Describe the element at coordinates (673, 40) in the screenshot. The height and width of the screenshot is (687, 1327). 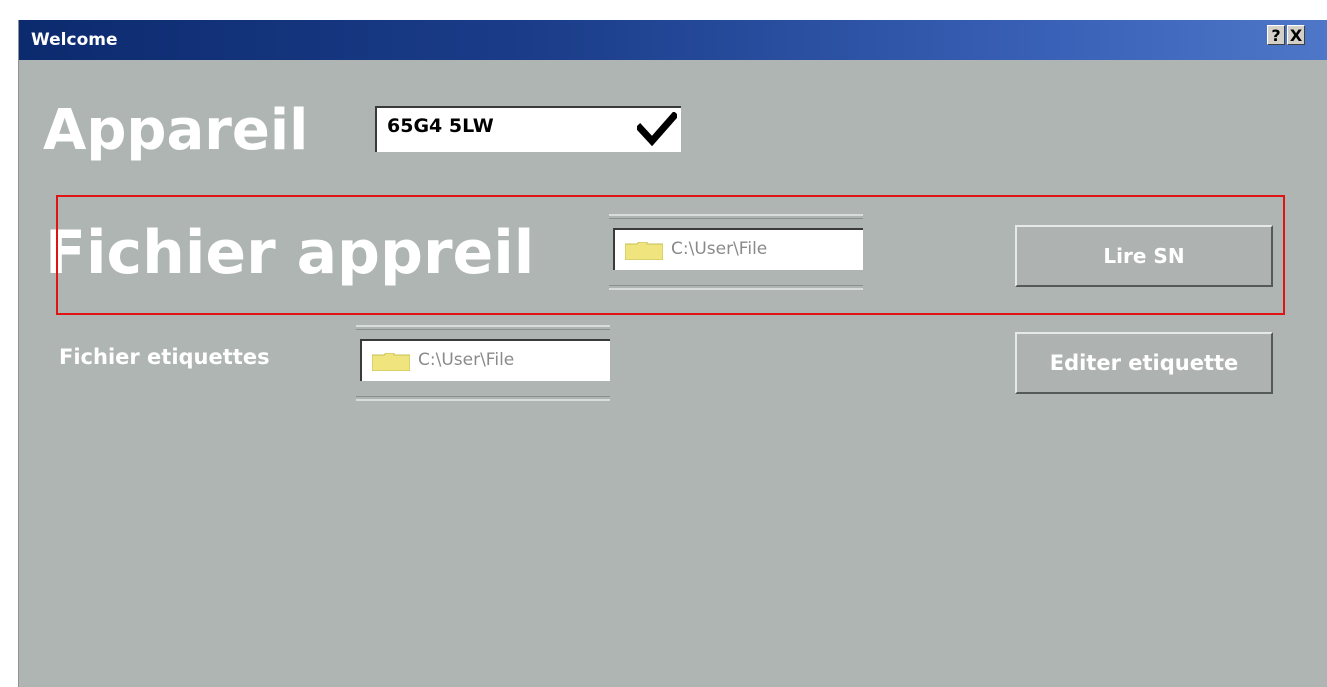
I see `title-bar: Welcome ? X` at that location.